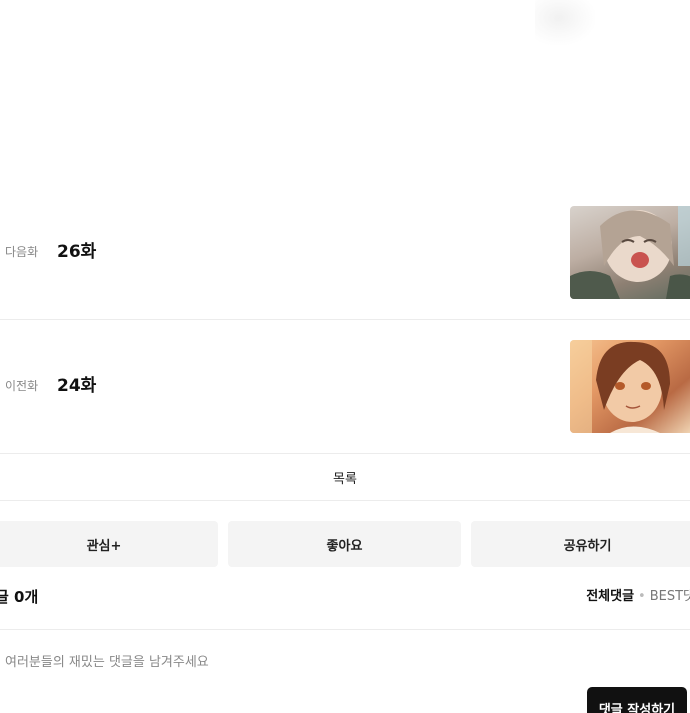 This screenshot has height=713, width=690. I want to click on previous-episode-kind: 이전화, so click(22, 386).